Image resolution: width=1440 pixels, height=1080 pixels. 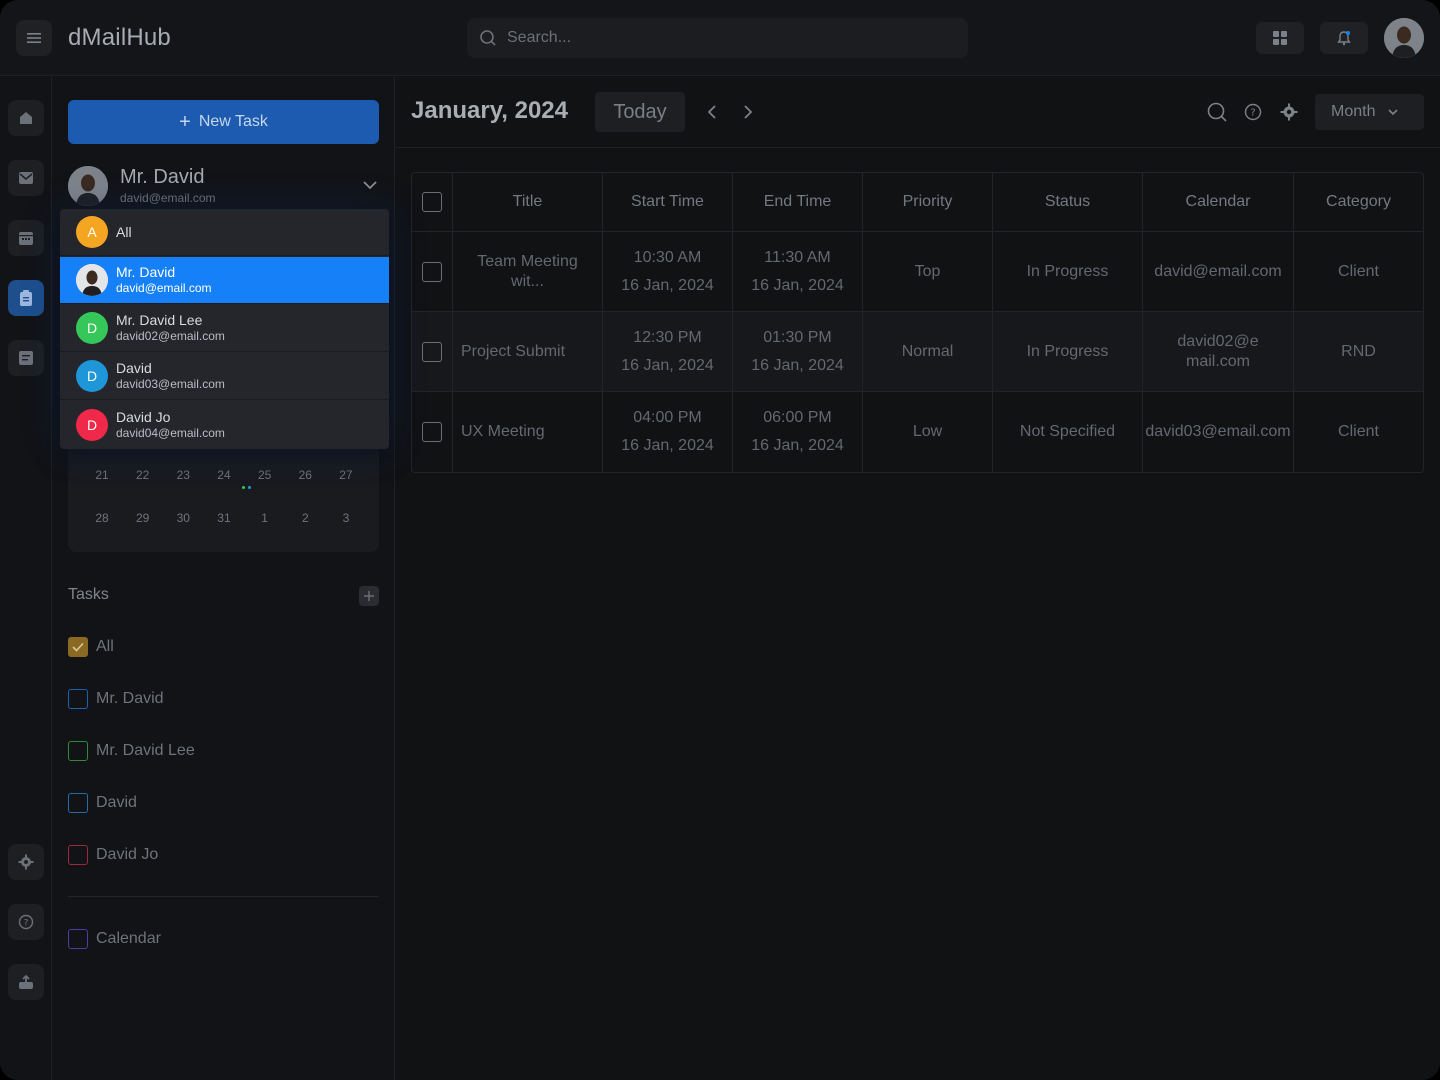 I want to click on mini-calendar-day: 30, so click(x=183, y=518).